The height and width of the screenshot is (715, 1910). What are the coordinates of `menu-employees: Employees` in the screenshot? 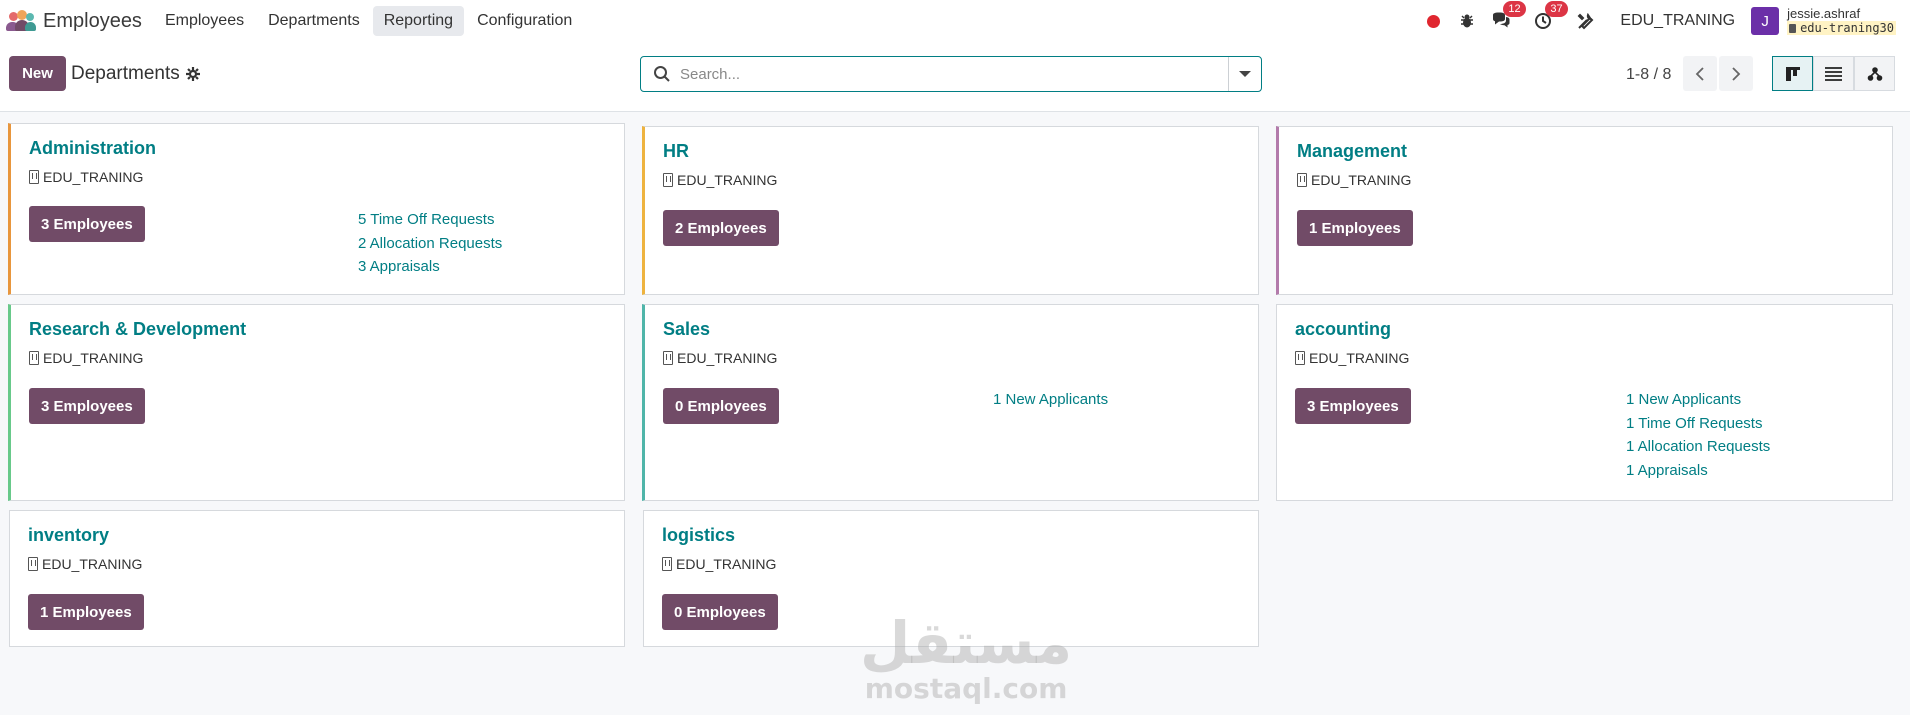 It's located at (204, 21).